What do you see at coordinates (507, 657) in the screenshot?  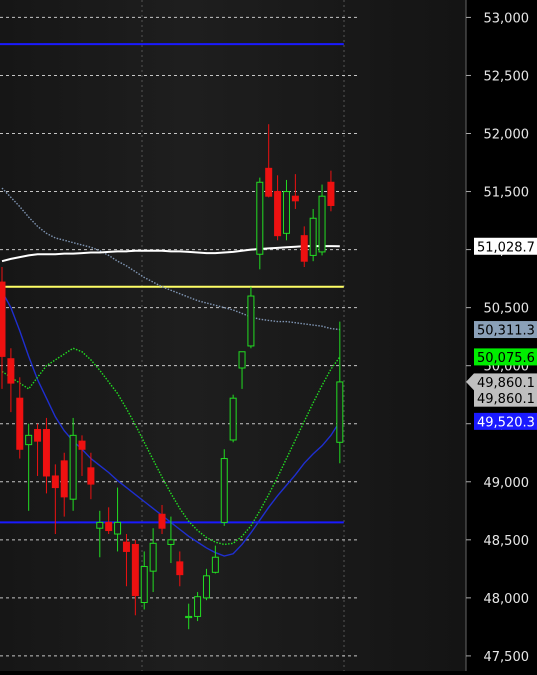 I see `y-tick-label: 47,500` at bounding box center [507, 657].